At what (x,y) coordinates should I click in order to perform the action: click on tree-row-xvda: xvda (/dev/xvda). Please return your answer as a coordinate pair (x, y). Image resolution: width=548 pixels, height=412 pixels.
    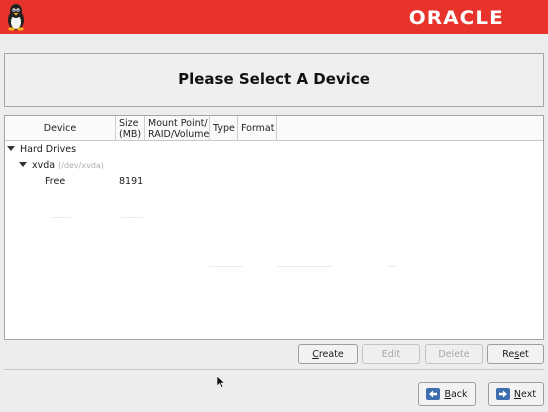
    Looking at the image, I should click on (61, 167).